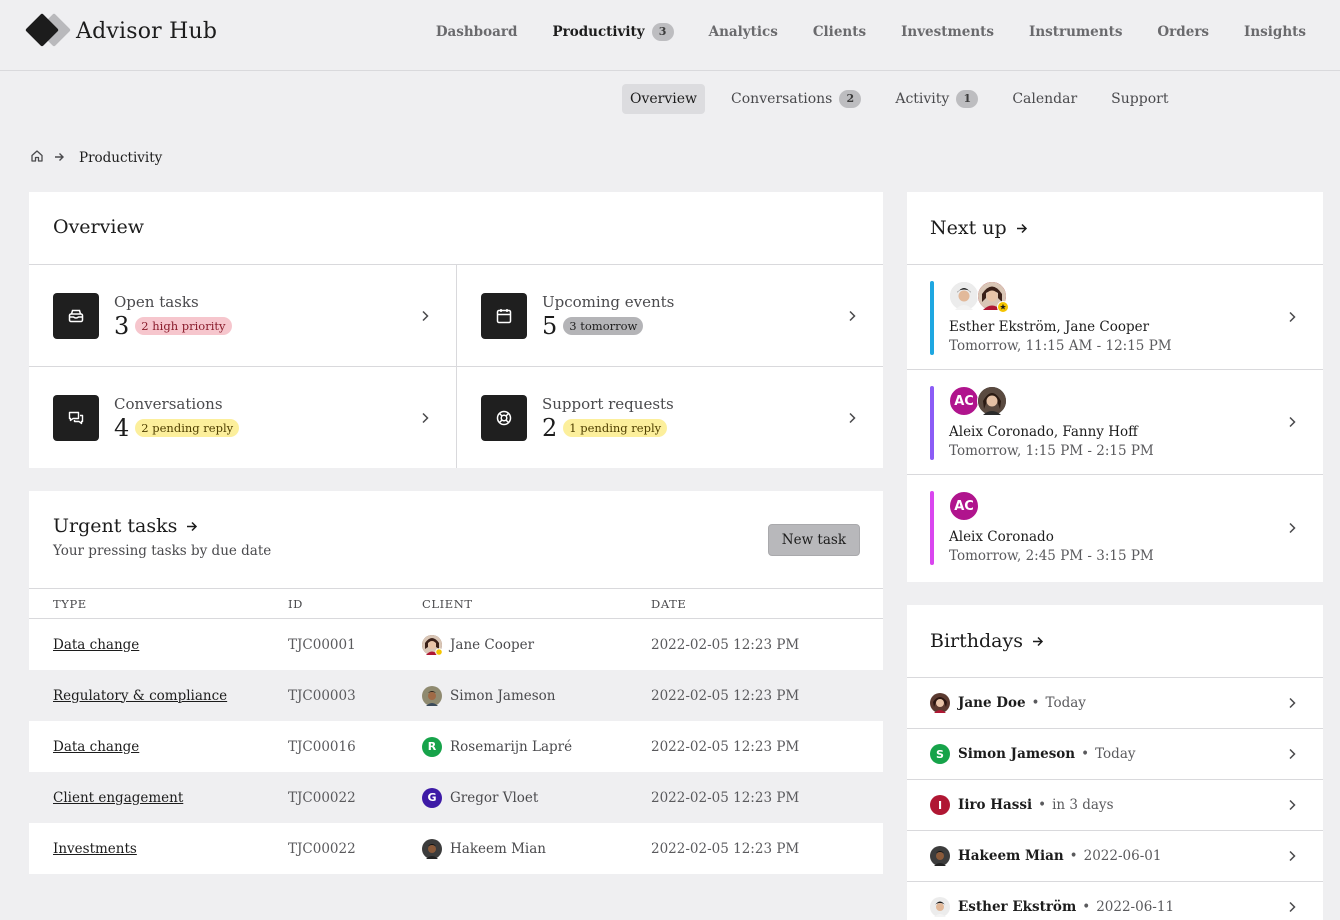 Image resolution: width=1340 pixels, height=920 pixels. I want to click on nav-productivity: Productivity 3, so click(613, 32).